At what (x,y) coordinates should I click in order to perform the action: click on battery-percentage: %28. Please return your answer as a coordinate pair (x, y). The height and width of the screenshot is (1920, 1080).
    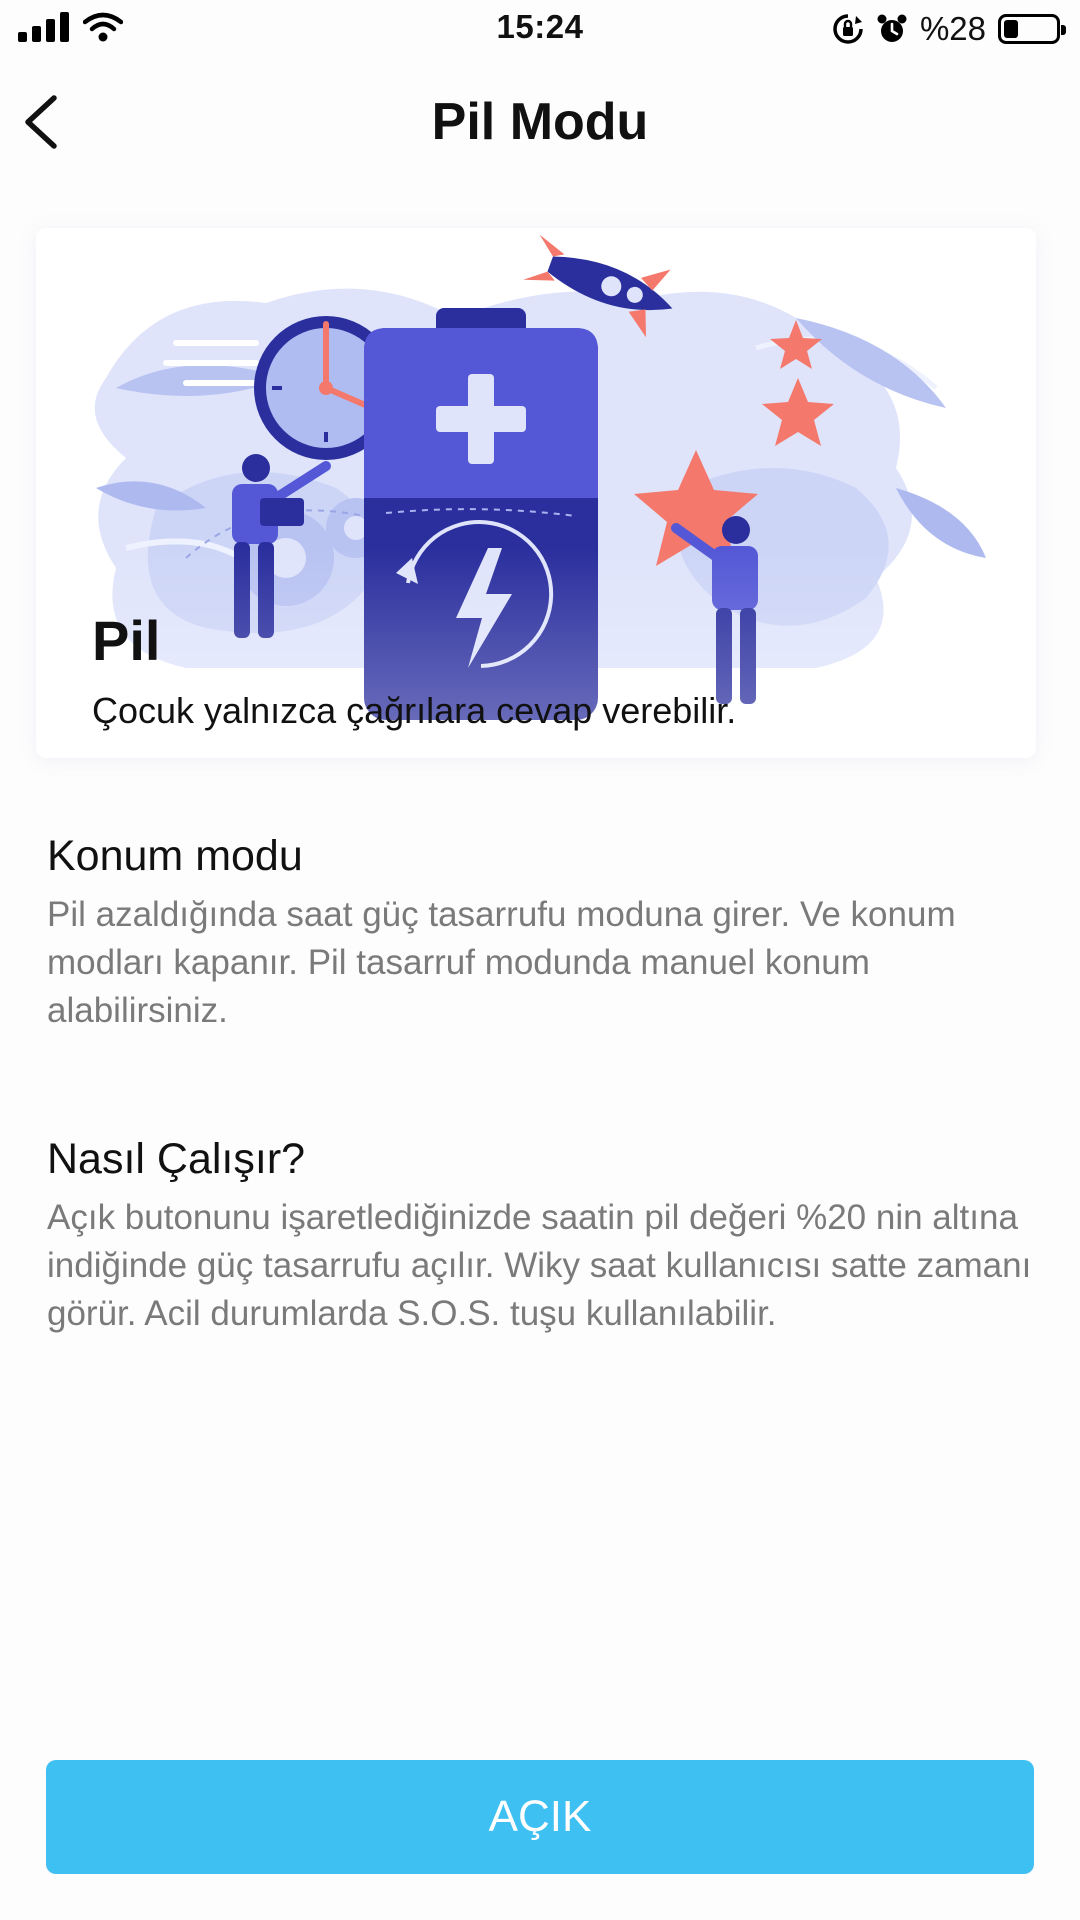
    Looking at the image, I should click on (952, 28).